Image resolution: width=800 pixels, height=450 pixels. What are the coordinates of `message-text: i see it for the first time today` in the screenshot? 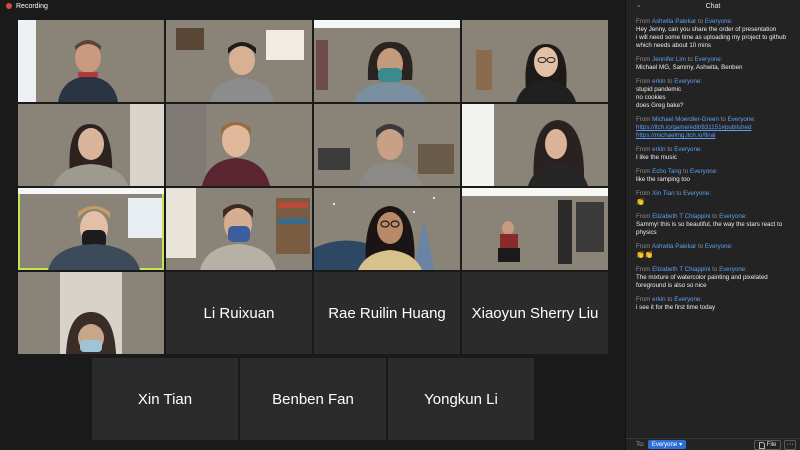 It's located at (676, 307).